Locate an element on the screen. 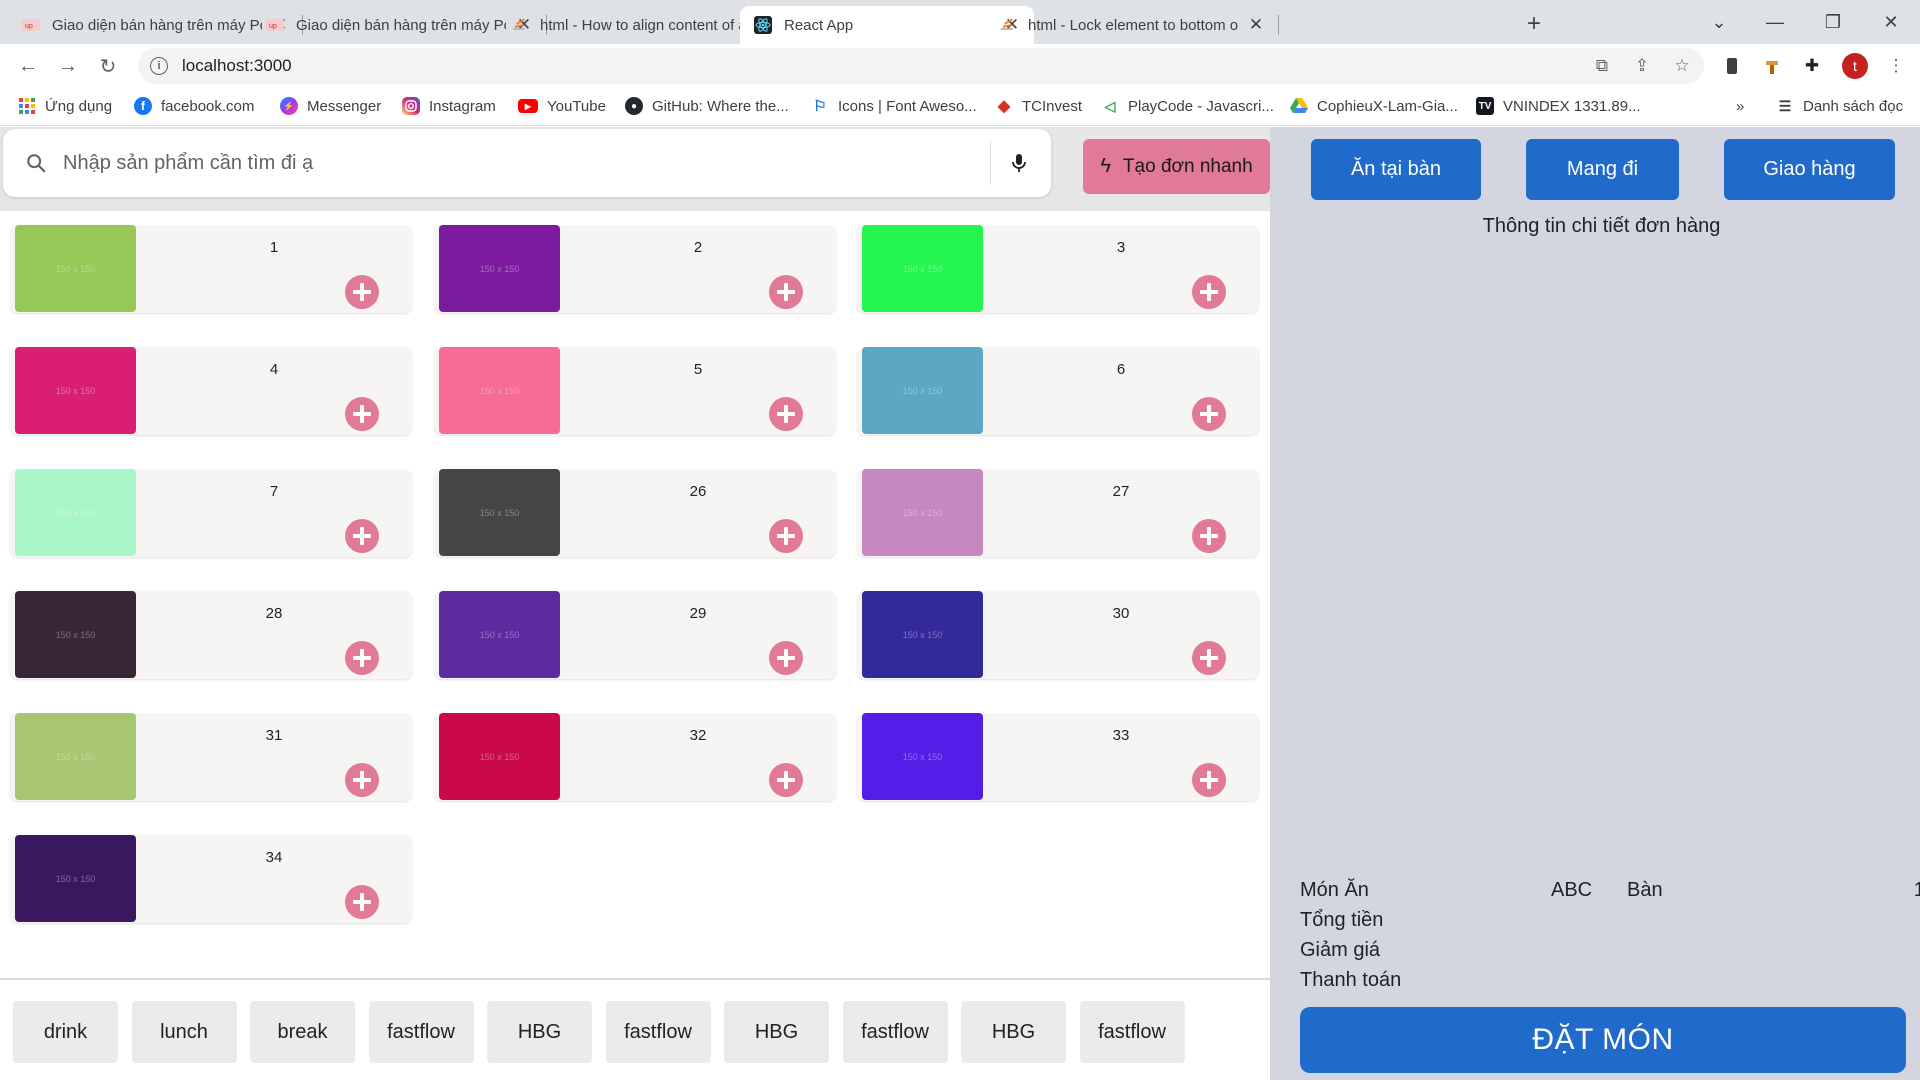  kebab-menu-icon: ⋮ is located at coordinates (1896, 66).